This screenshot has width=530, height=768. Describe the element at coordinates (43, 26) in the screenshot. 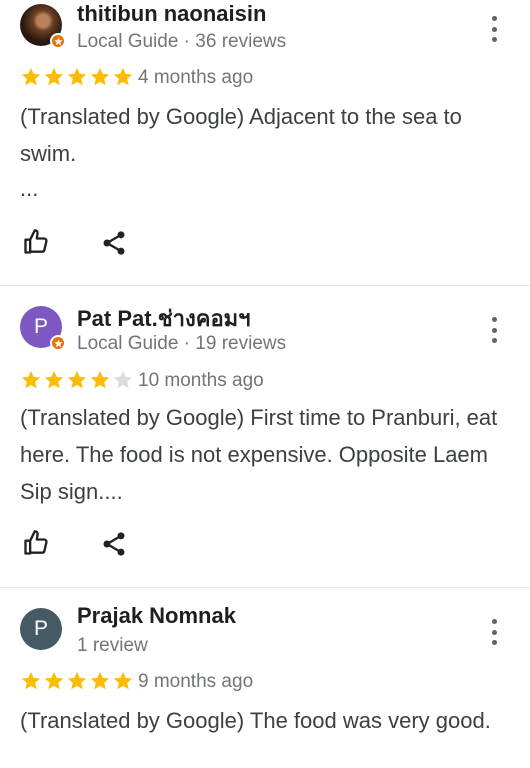

I see `avatar` at that location.